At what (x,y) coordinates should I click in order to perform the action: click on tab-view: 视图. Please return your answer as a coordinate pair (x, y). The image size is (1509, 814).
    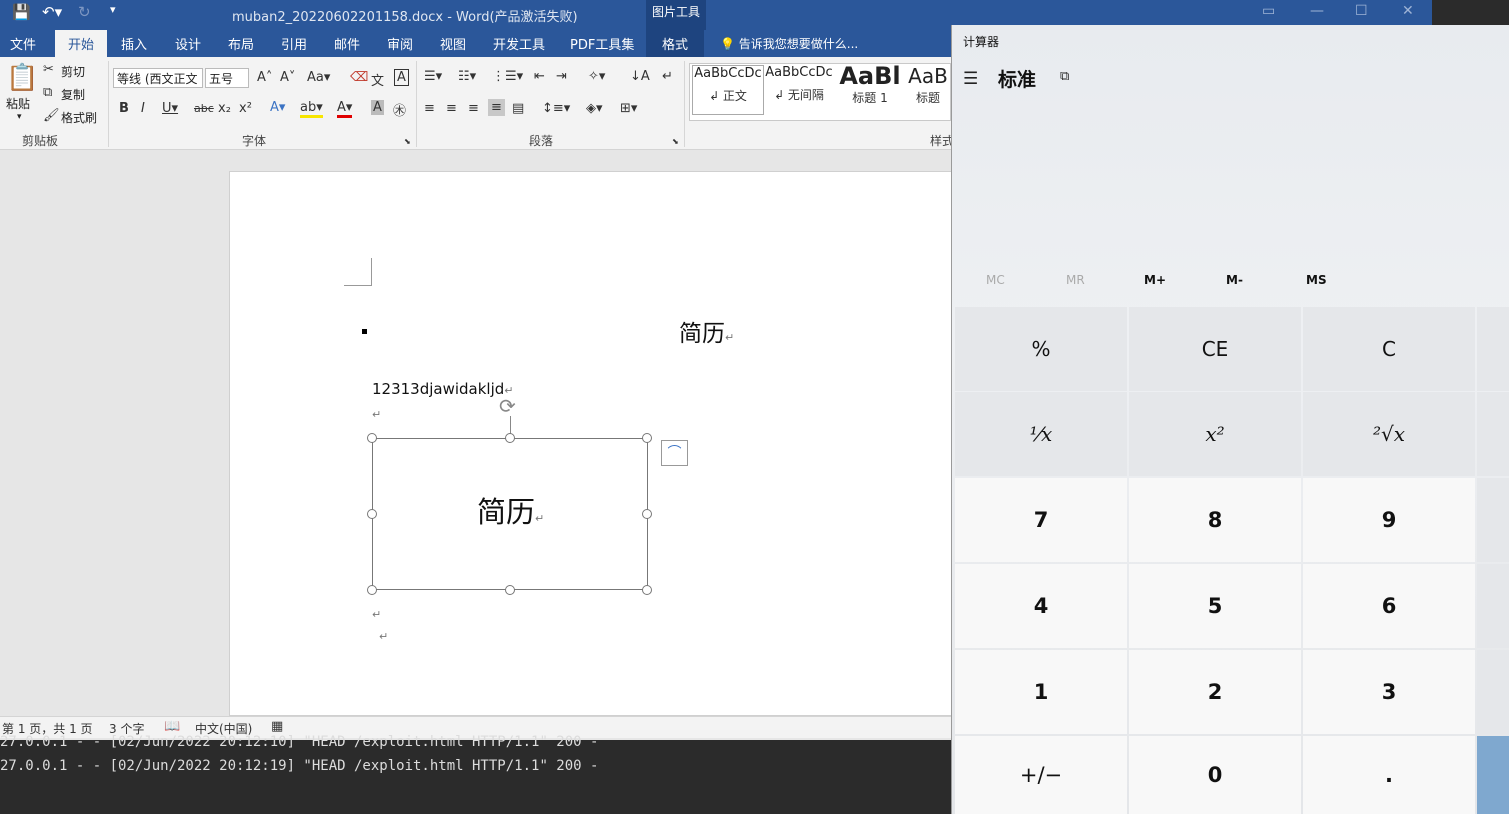
    Looking at the image, I should click on (453, 43).